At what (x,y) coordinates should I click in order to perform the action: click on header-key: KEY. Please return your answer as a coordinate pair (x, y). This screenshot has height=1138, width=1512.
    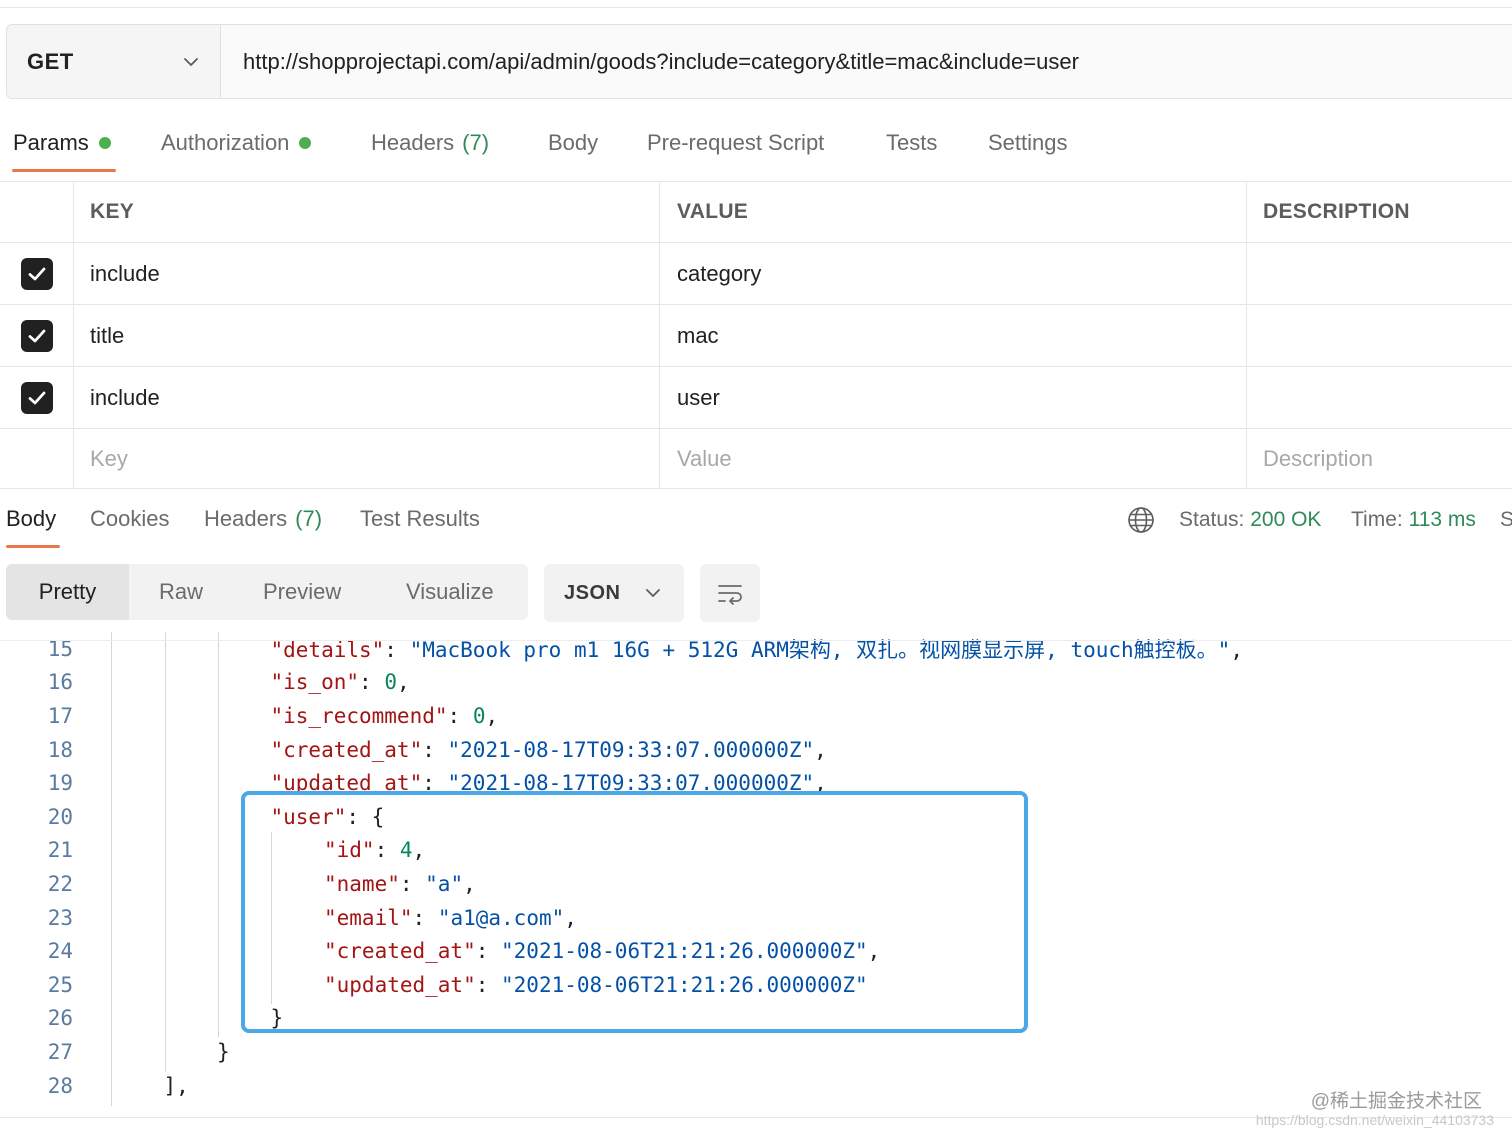
    Looking at the image, I should click on (367, 212).